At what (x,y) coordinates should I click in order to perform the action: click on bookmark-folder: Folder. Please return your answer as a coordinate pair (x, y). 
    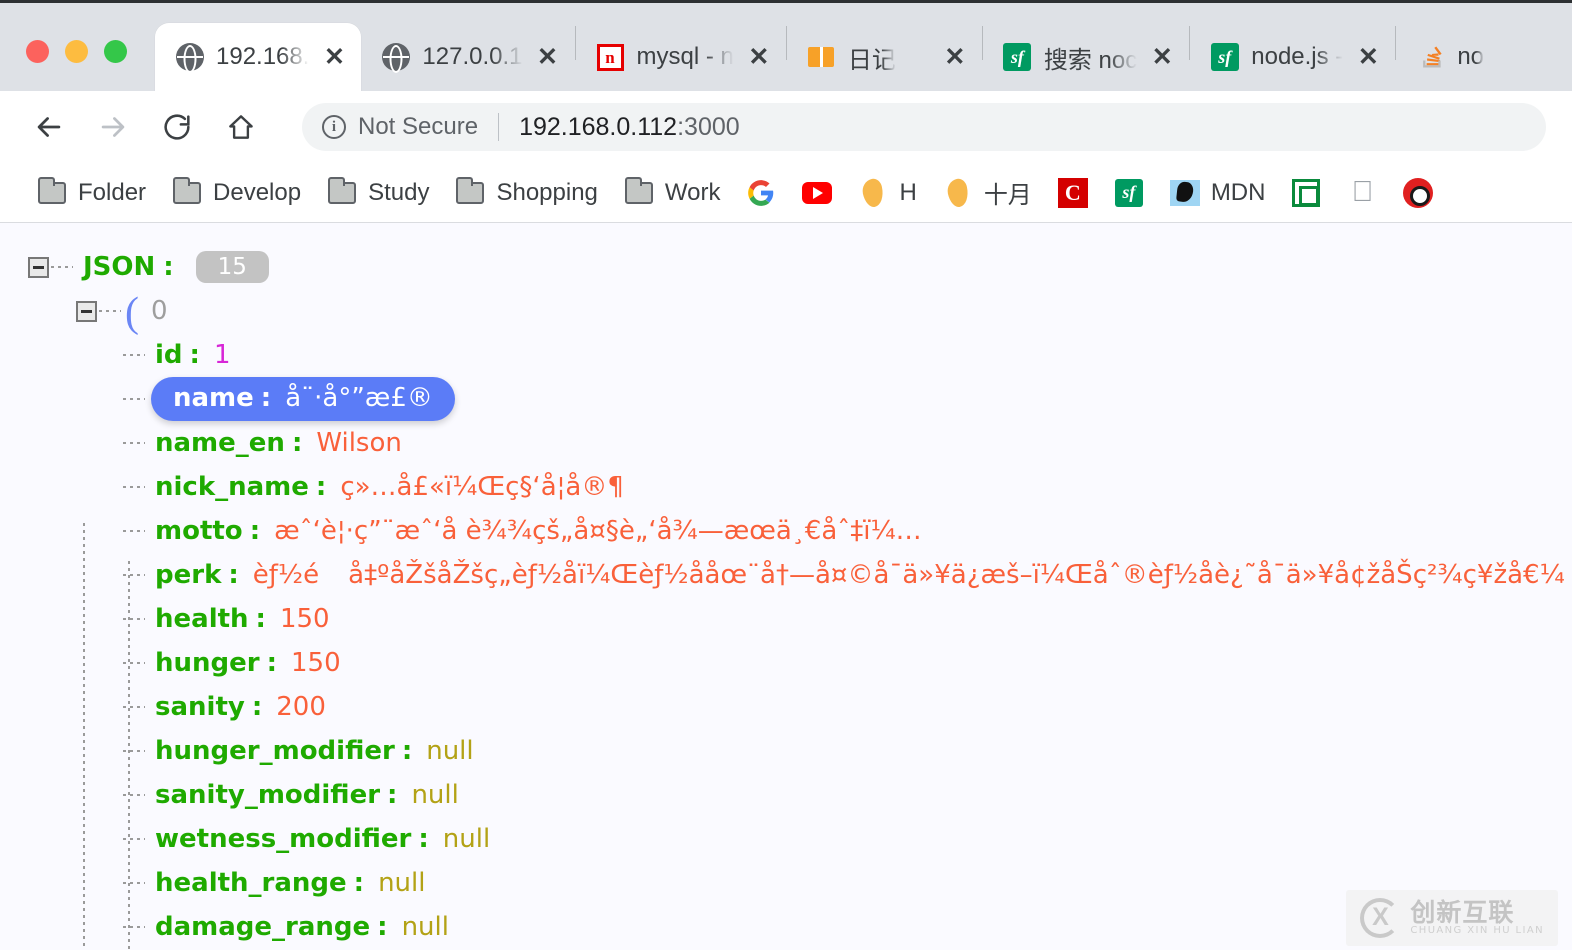
    Looking at the image, I should click on (91, 193).